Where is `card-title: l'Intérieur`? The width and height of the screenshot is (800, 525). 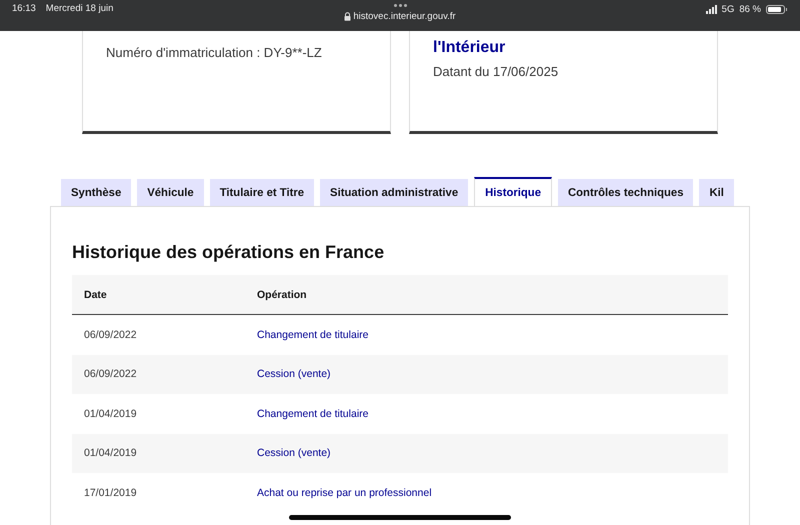
card-title: l'Intérieur is located at coordinates (553, 47).